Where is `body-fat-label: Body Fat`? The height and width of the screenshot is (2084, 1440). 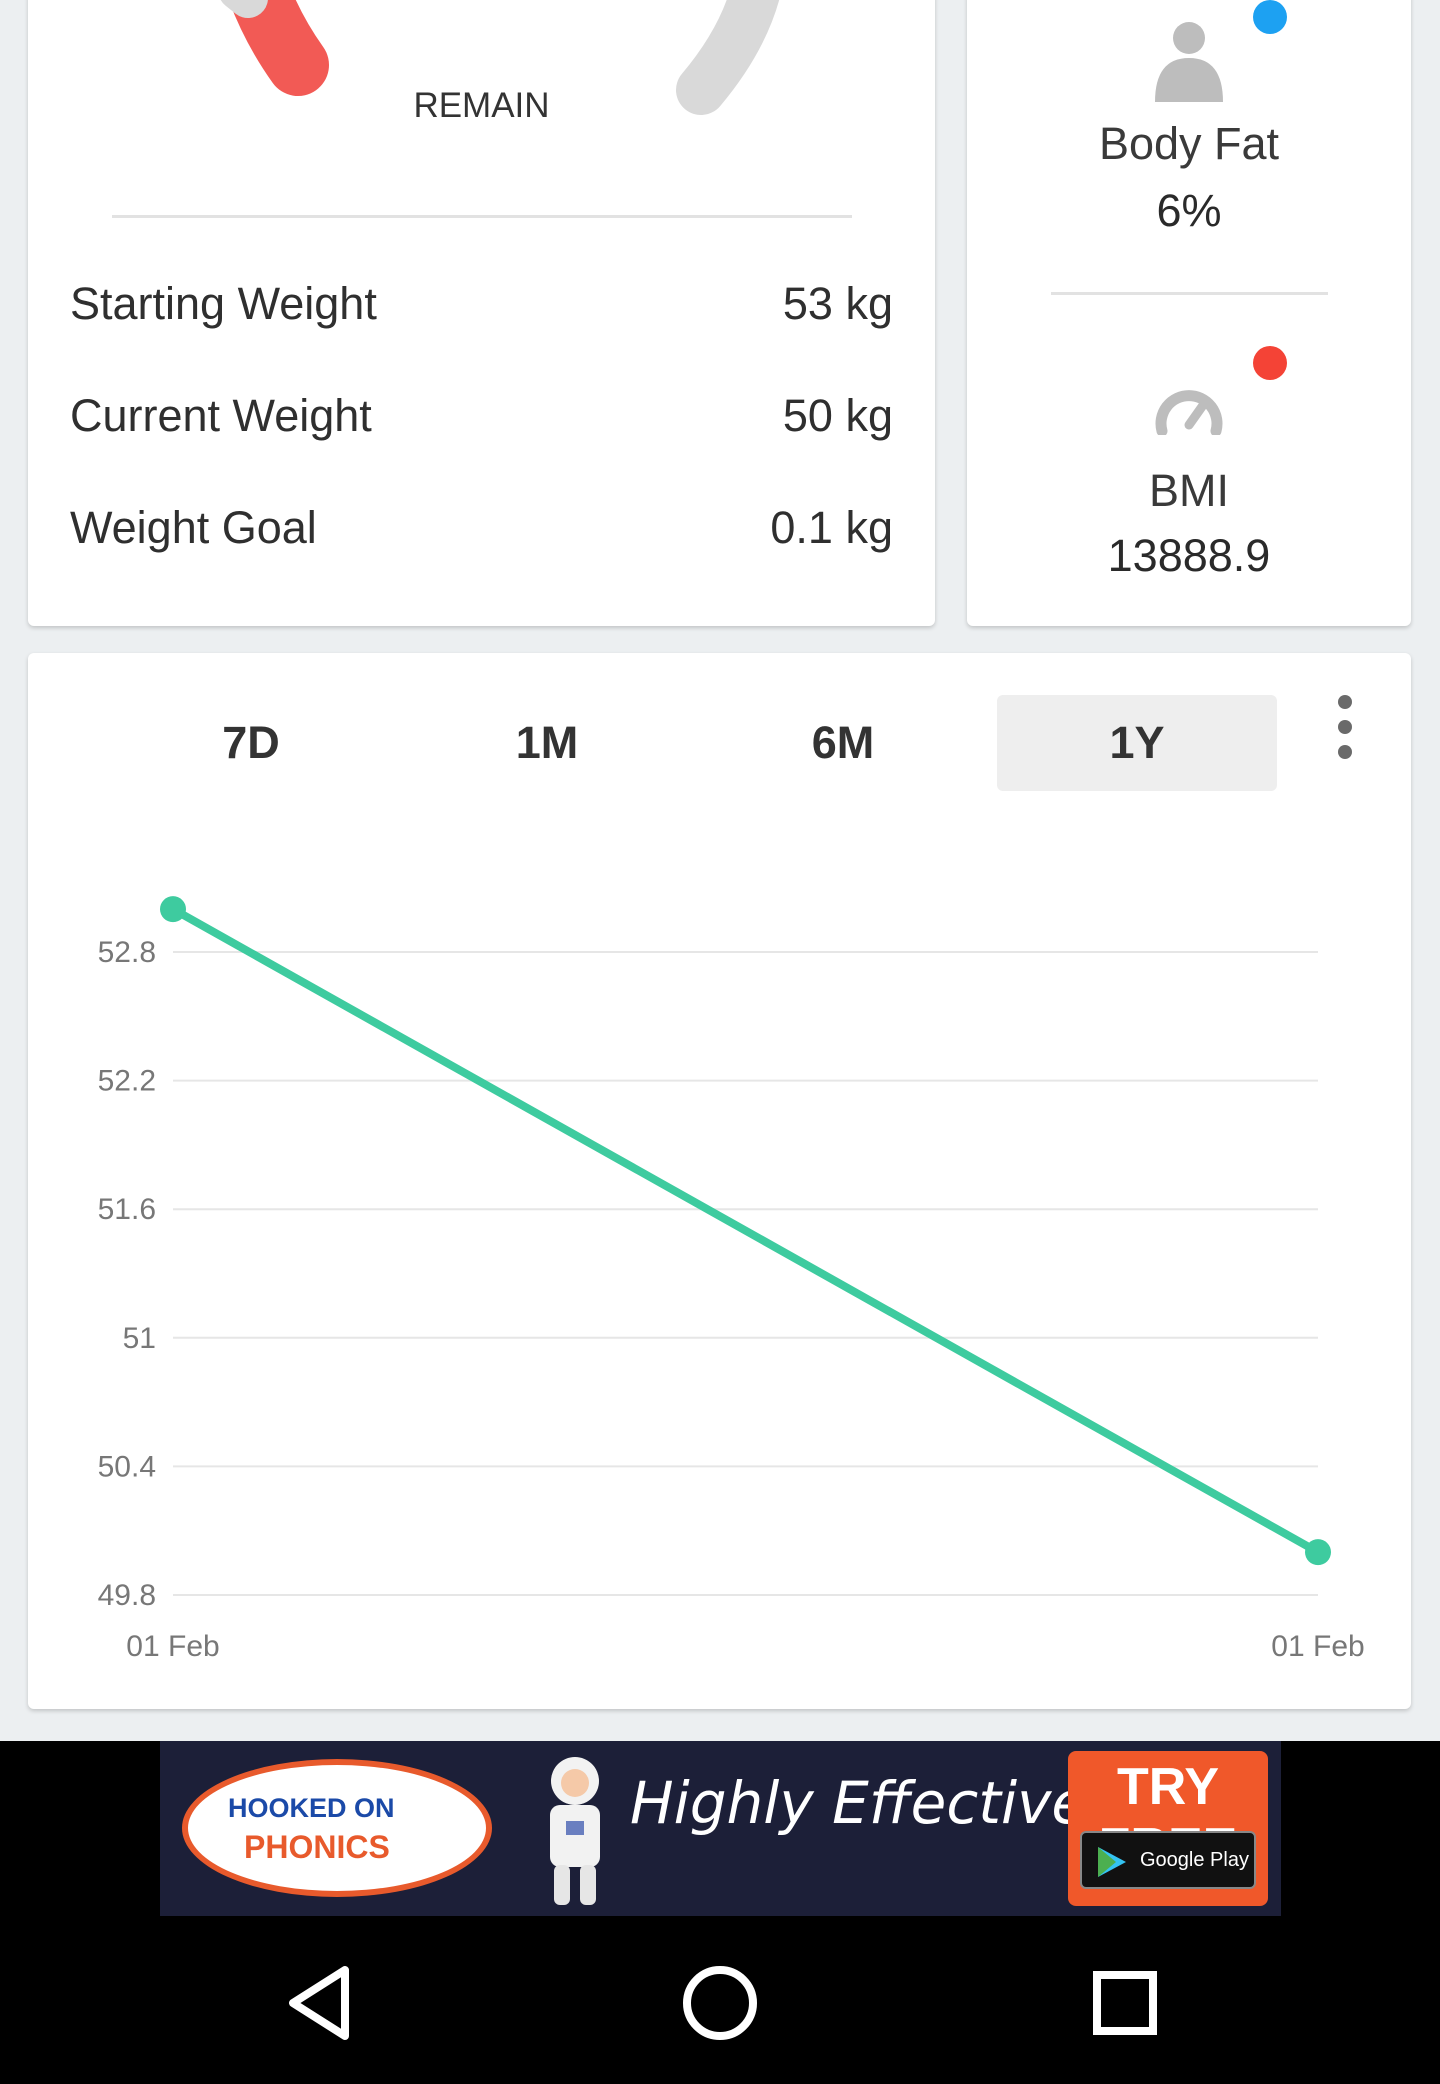
body-fat-label: Body Fat is located at coordinates (1189, 143).